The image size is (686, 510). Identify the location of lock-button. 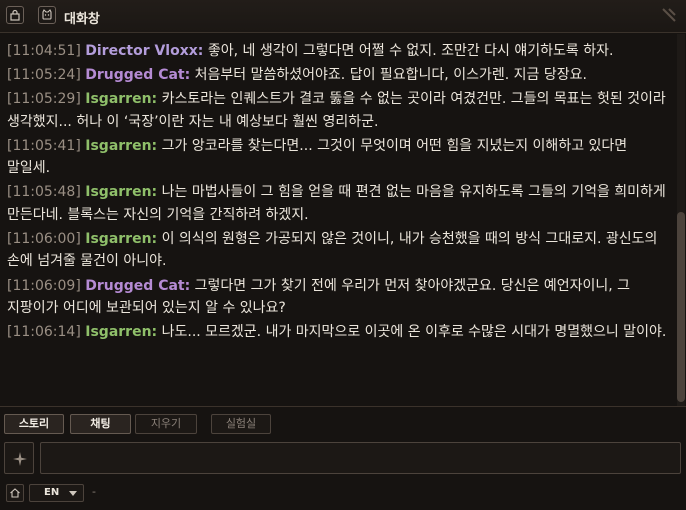
(15, 15).